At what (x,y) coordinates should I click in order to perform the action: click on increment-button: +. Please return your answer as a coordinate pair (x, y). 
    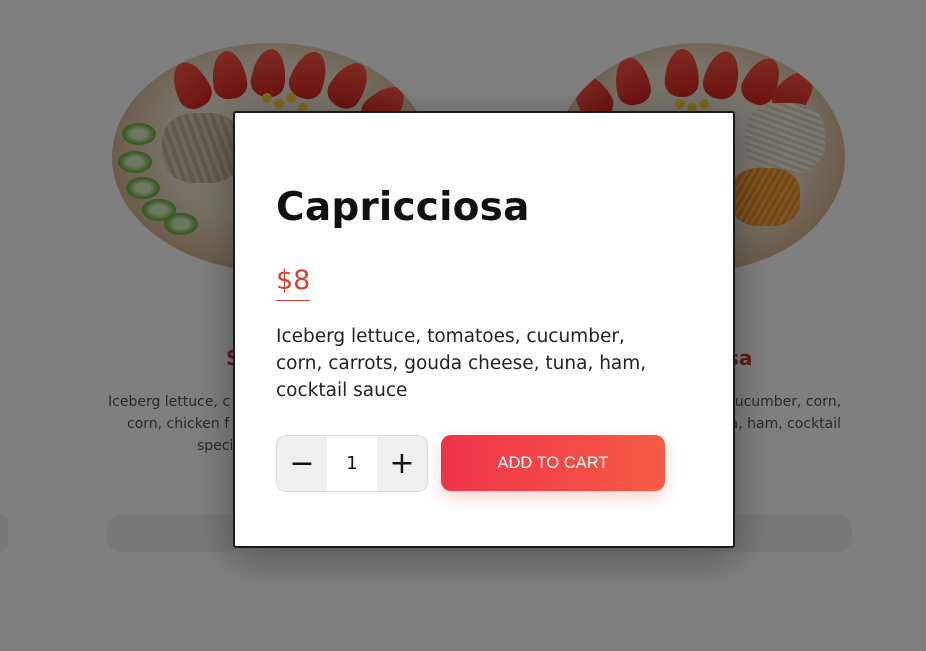
    Looking at the image, I should click on (402, 463).